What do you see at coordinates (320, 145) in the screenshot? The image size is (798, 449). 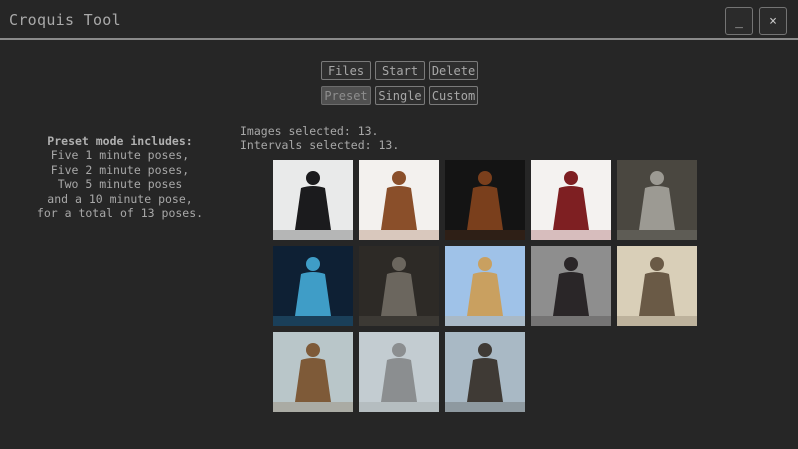 I see `intervals-selected-text: Intervals selected: 13.` at bounding box center [320, 145].